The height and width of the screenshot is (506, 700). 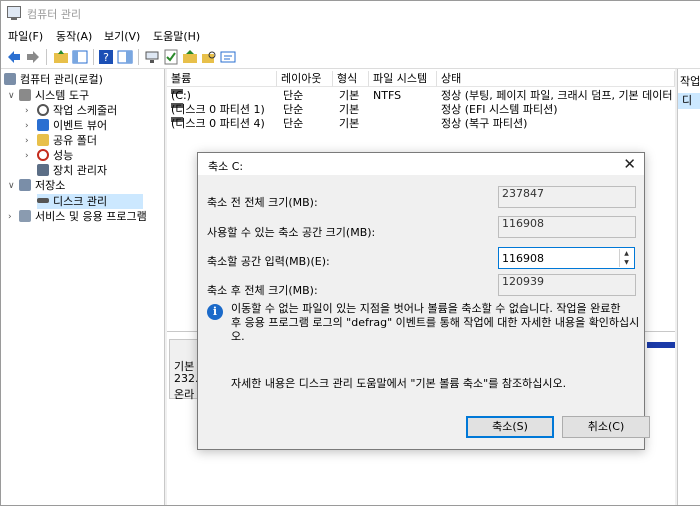 I want to click on checklist-icon, so click(x=171, y=57).